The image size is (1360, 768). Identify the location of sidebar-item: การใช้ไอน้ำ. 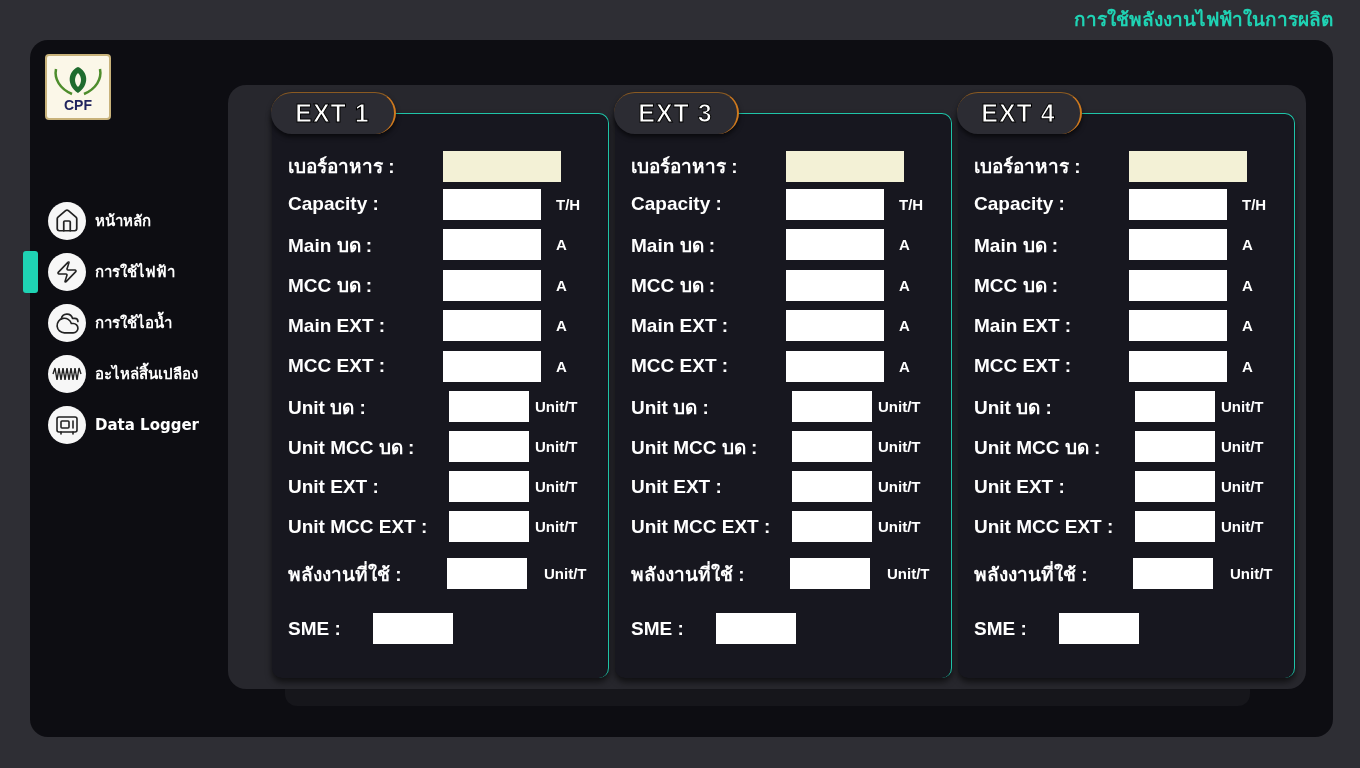
(125, 323).